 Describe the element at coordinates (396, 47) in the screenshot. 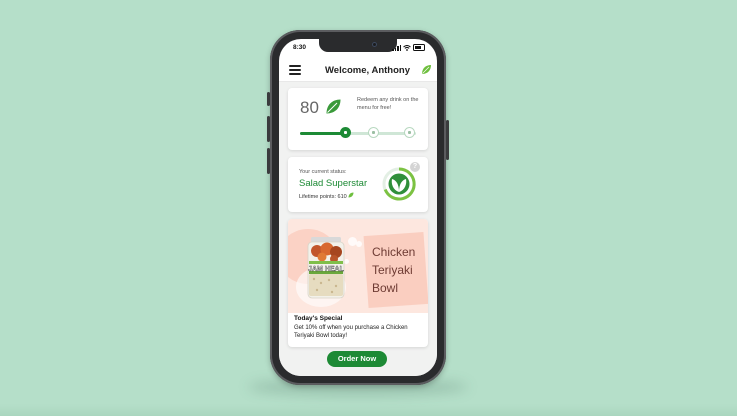

I see `signal-icon` at that location.